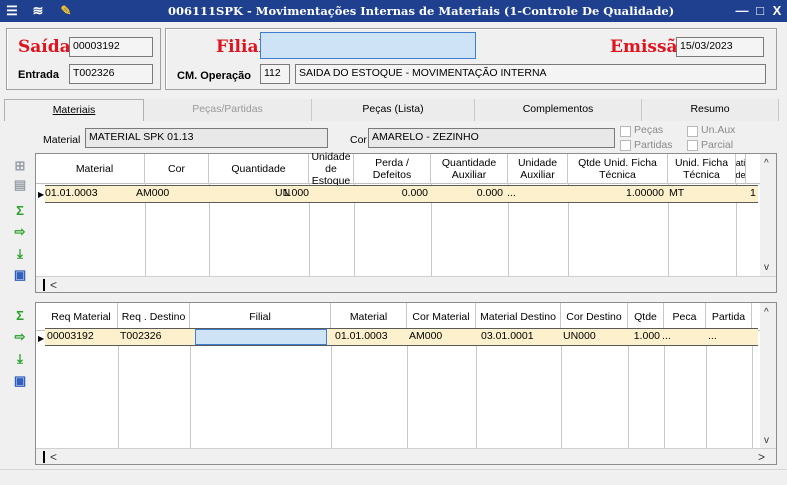 This screenshot has width=787, height=485. What do you see at coordinates (406, 456) in the screenshot?
I see `grid2-horizontal-scrollbar: < >` at bounding box center [406, 456].